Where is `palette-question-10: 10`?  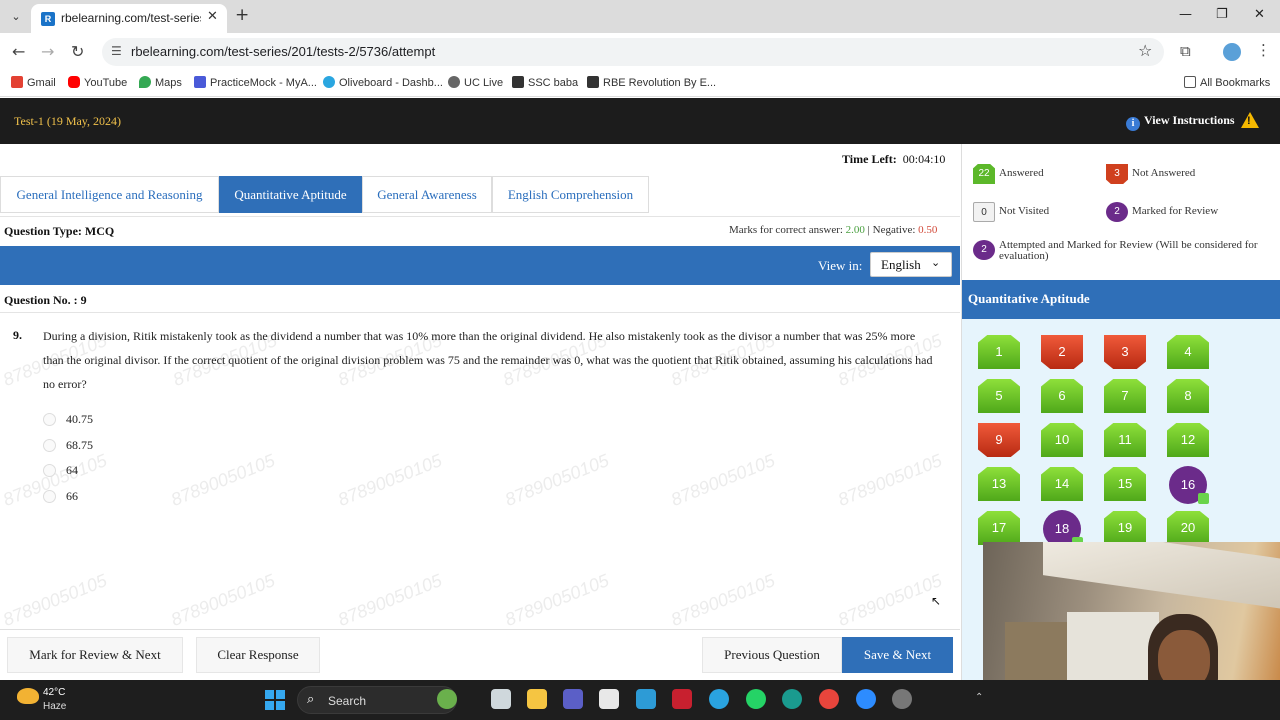
palette-question-10: 10 is located at coordinates (1062, 440).